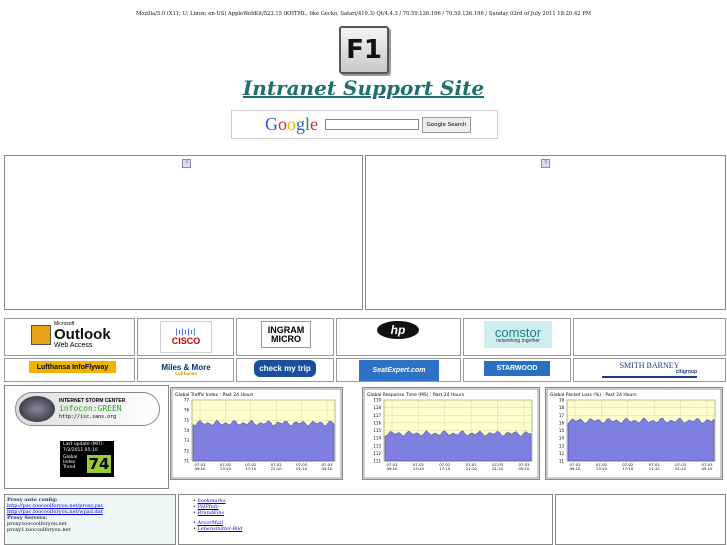 This screenshot has height=545, width=727. I want to click on starwood-logo: STARWOOD, so click(517, 368).